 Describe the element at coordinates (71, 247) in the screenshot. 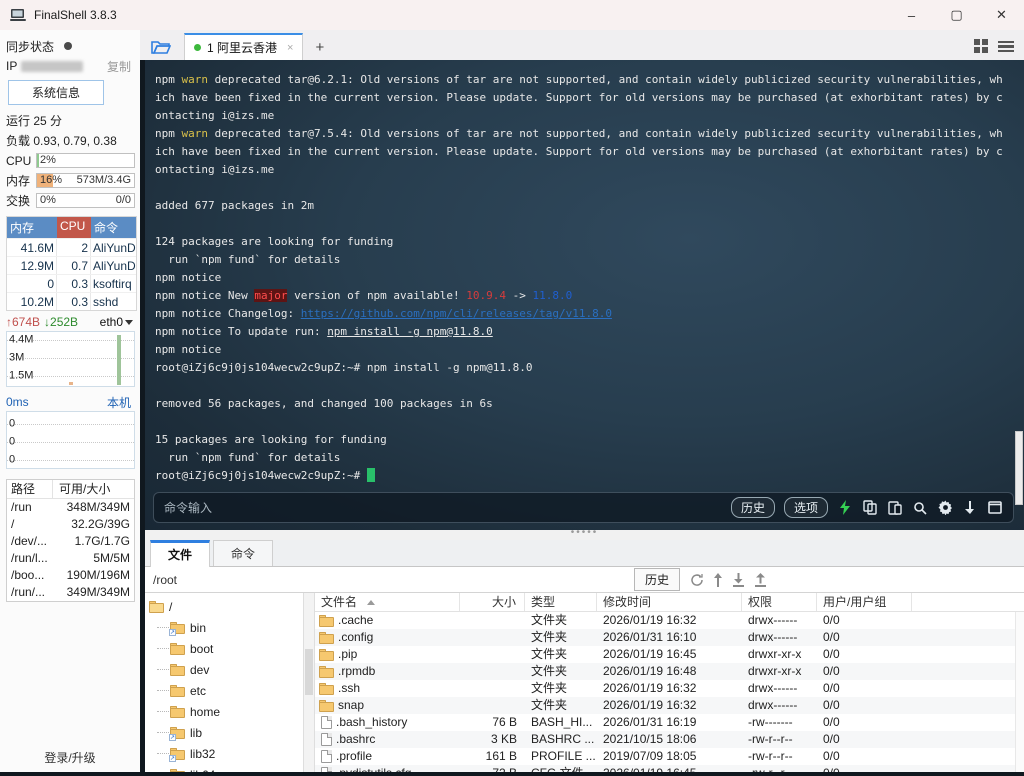

I see `process-row: 41.6M2AliYunDu` at that location.